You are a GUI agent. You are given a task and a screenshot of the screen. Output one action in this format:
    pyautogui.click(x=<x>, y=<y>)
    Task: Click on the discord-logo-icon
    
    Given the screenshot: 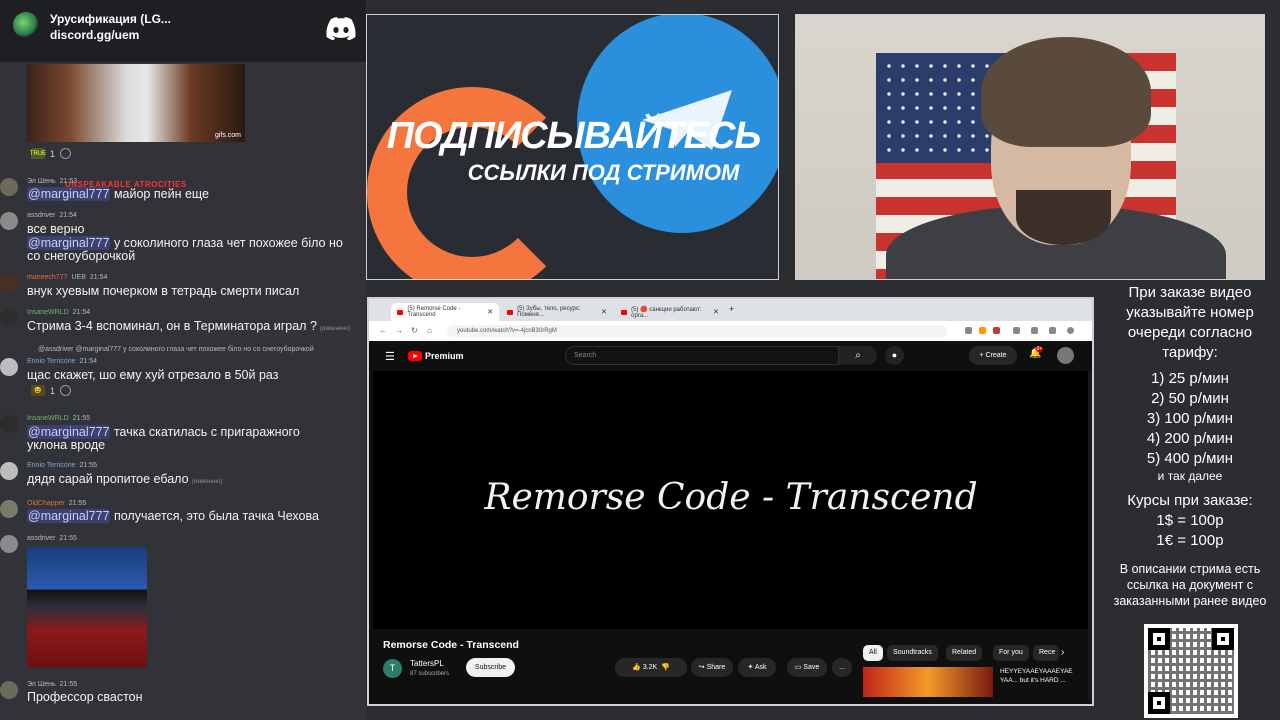 What is the action you would take?
    pyautogui.click(x=341, y=28)
    